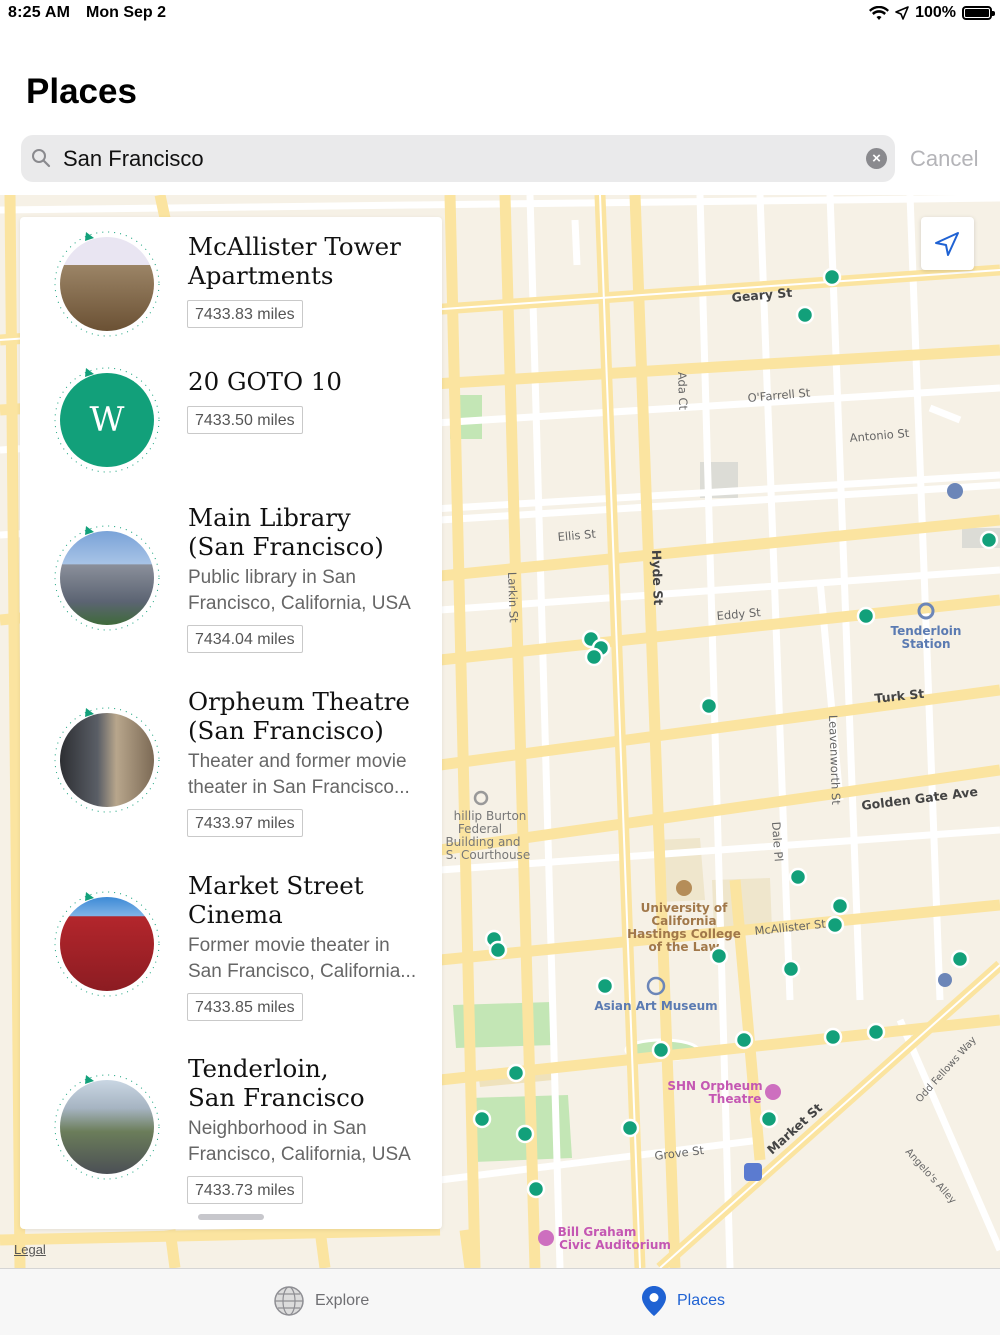 Image resolution: width=1000 pixels, height=1335 pixels. I want to click on distance-badge: 7433.50 miles, so click(245, 420).